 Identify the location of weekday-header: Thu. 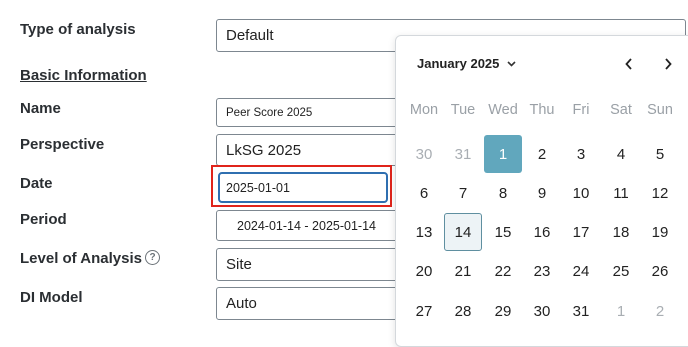
(542, 110).